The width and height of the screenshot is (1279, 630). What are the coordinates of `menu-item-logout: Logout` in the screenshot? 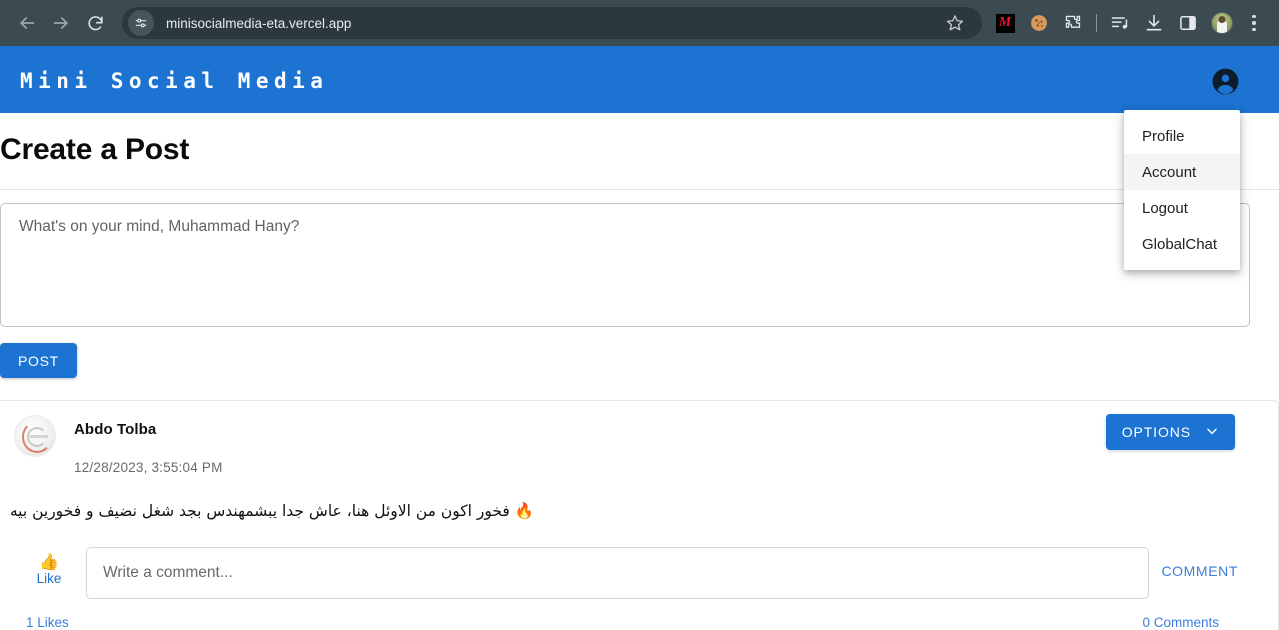 It's located at (1182, 208).